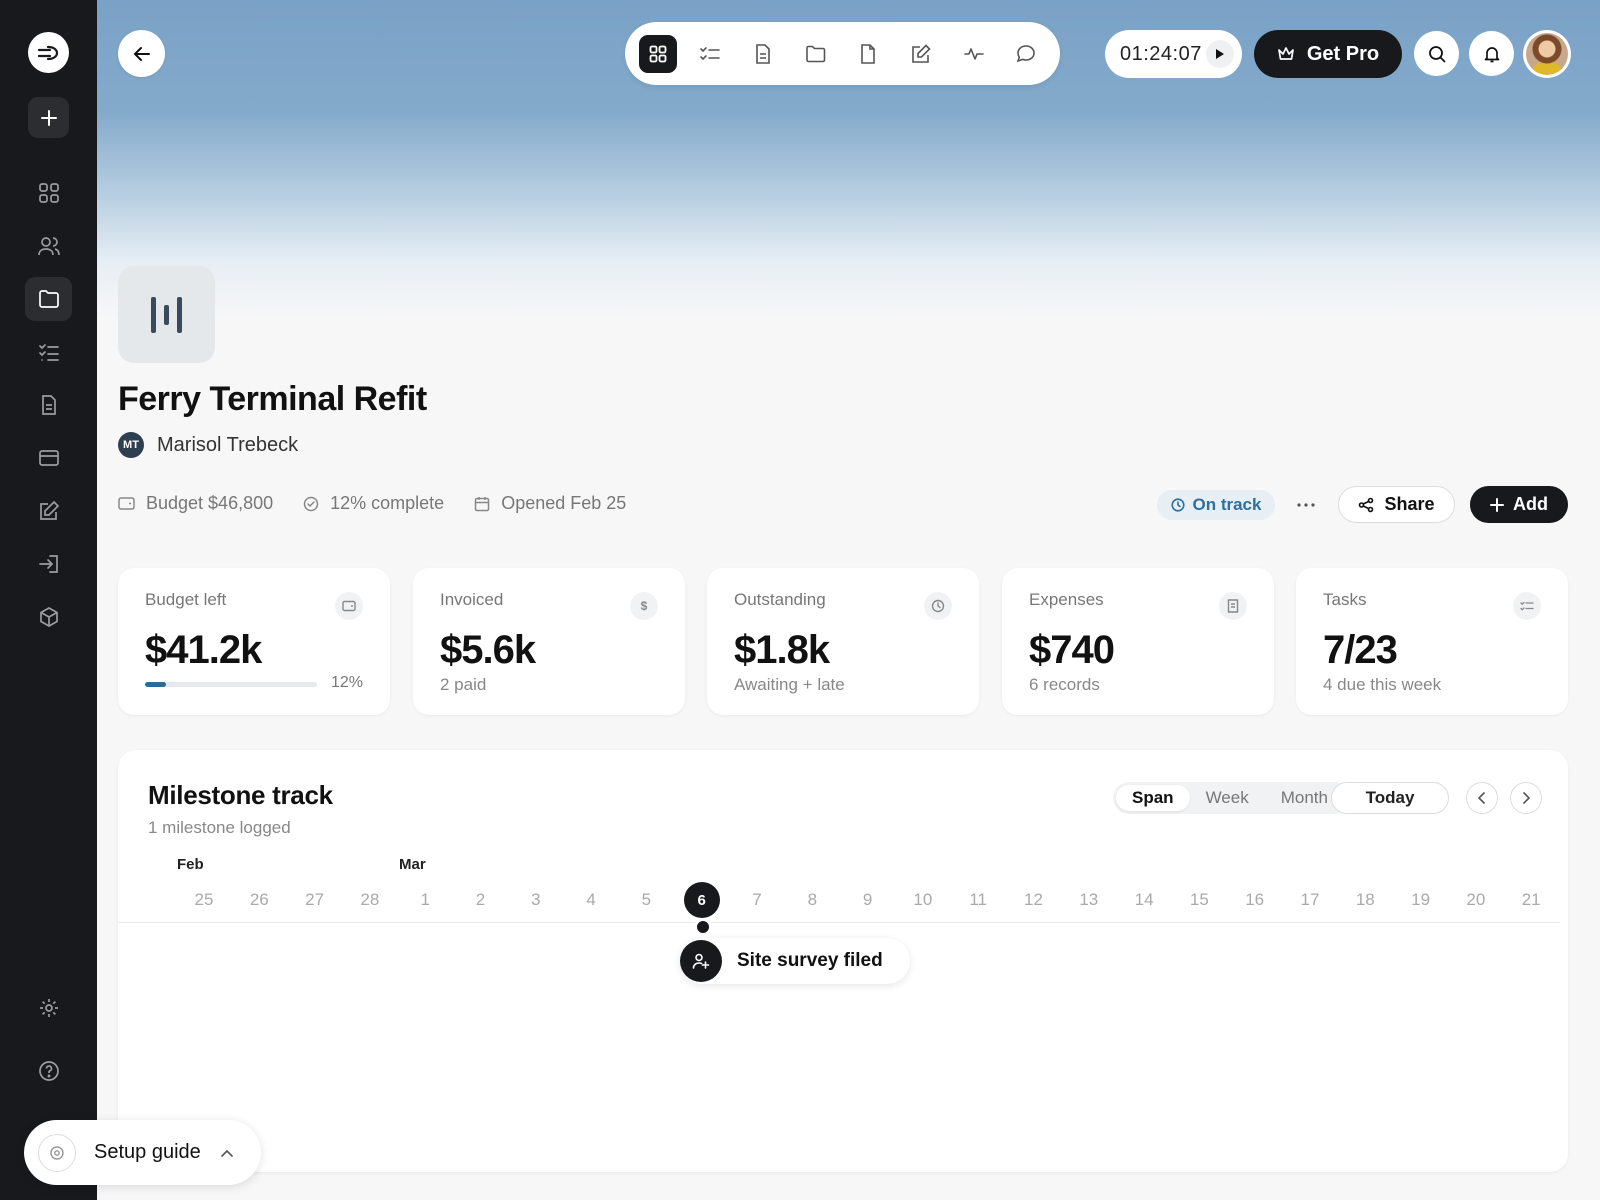 Image resolution: width=1600 pixels, height=1200 pixels. I want to click on panel-subtitle: 1 milestone logged, so click(219, 827).